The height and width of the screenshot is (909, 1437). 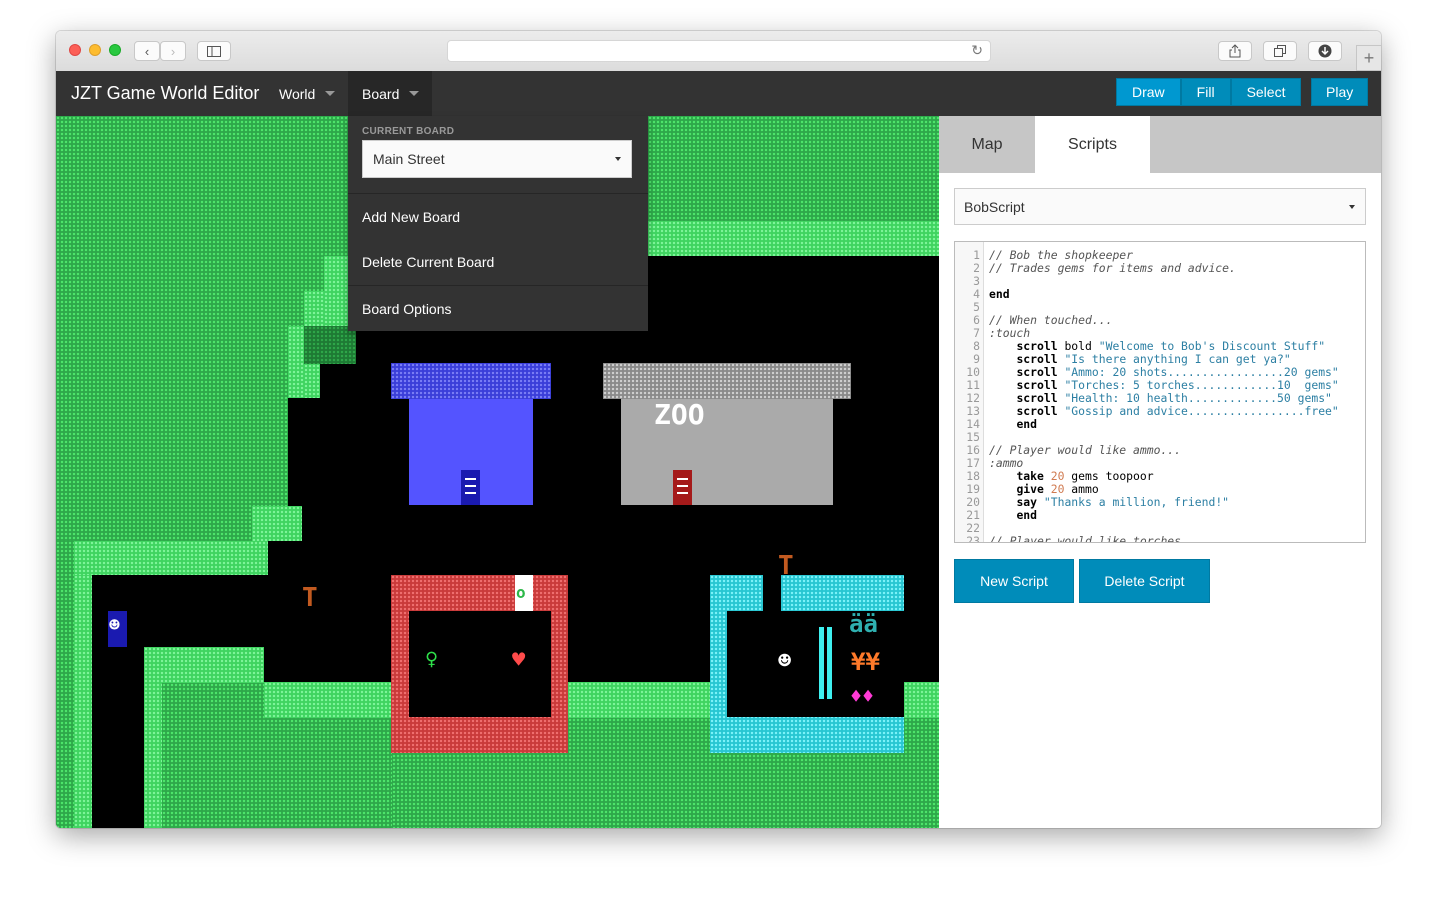 I want to click on zoo-sign: ZOO, so click(x=679, y=414).